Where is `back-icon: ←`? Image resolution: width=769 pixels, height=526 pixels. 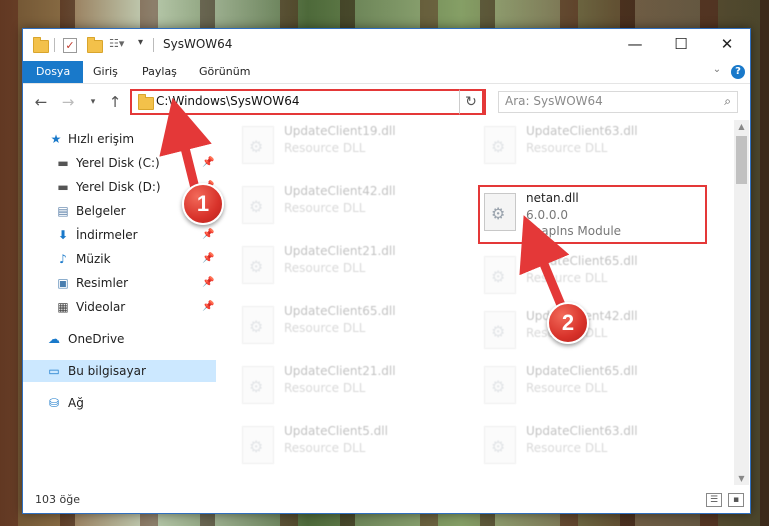
back-icon: ← is located at coordinates (41, 102).